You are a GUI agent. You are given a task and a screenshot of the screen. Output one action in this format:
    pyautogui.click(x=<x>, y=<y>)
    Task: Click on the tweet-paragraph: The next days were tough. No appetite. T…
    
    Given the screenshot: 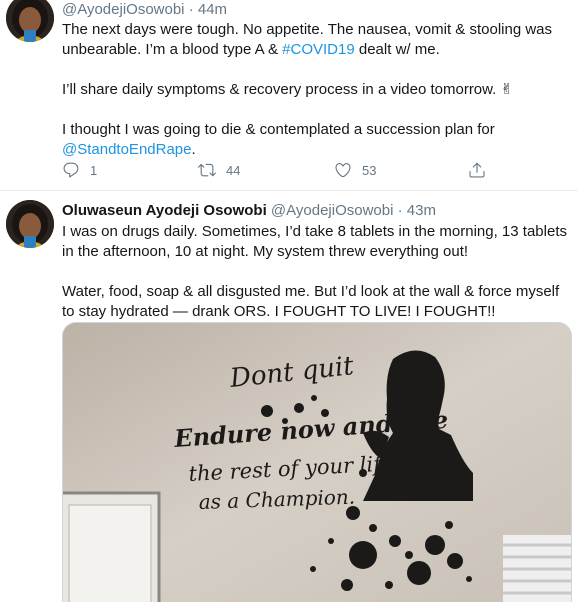 What is the action you would take?
    pyautogui.click(x=316, y=40)
    